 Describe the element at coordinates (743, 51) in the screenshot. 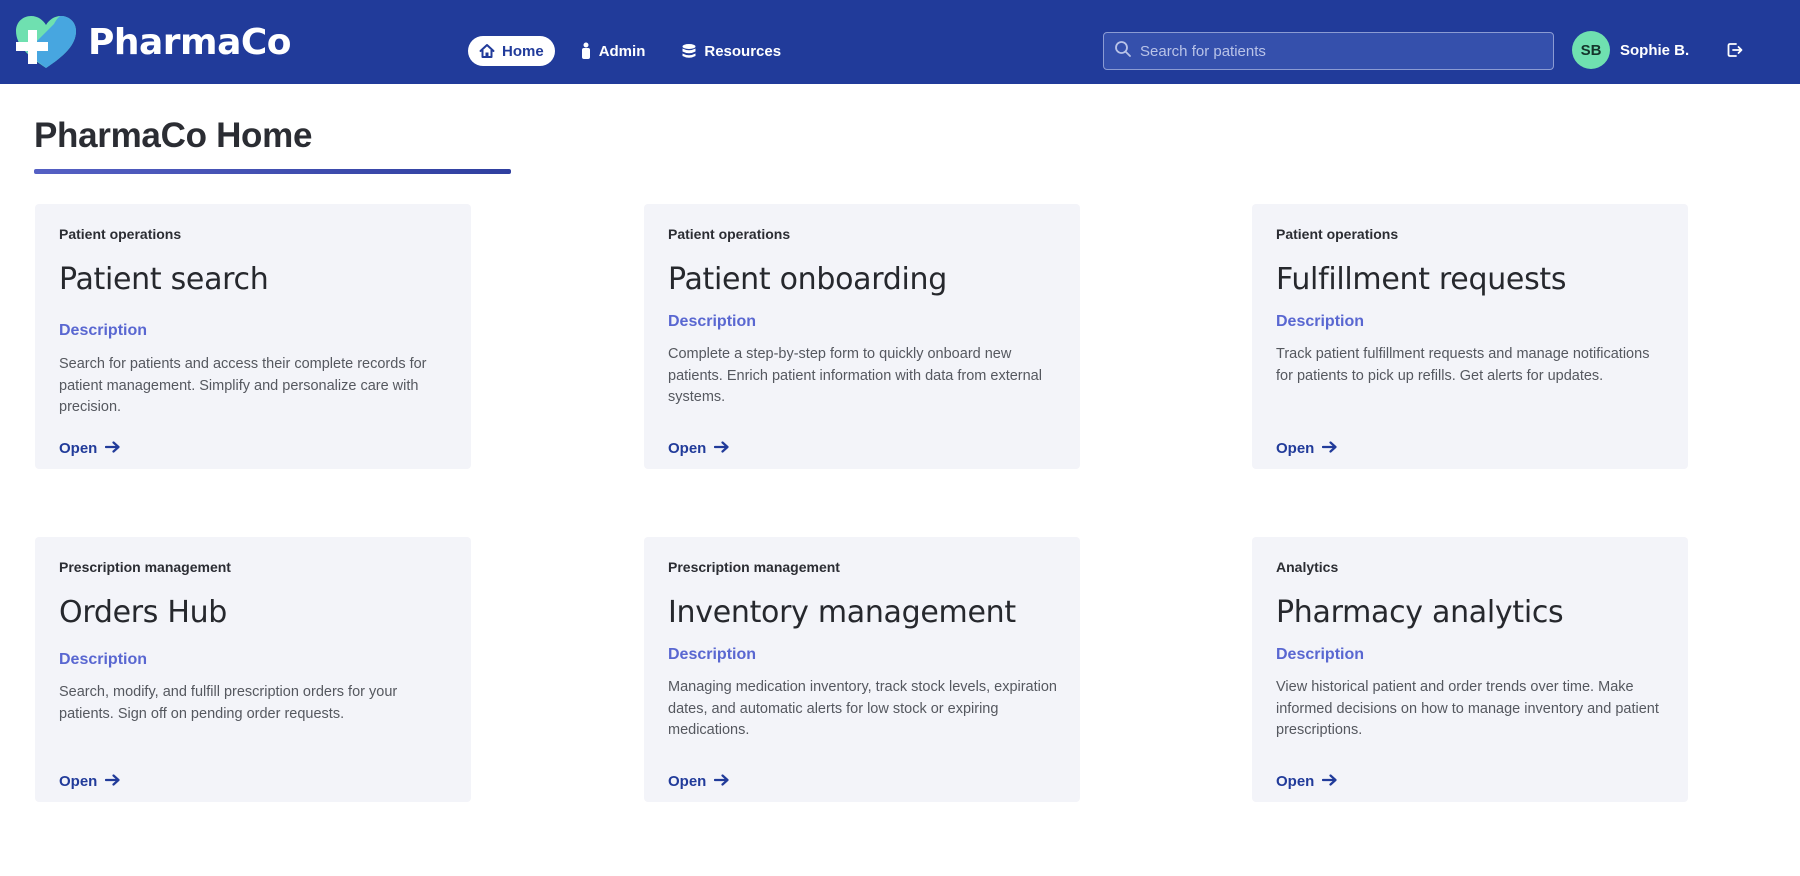

I see `nav-item-label: Resources` at that location.